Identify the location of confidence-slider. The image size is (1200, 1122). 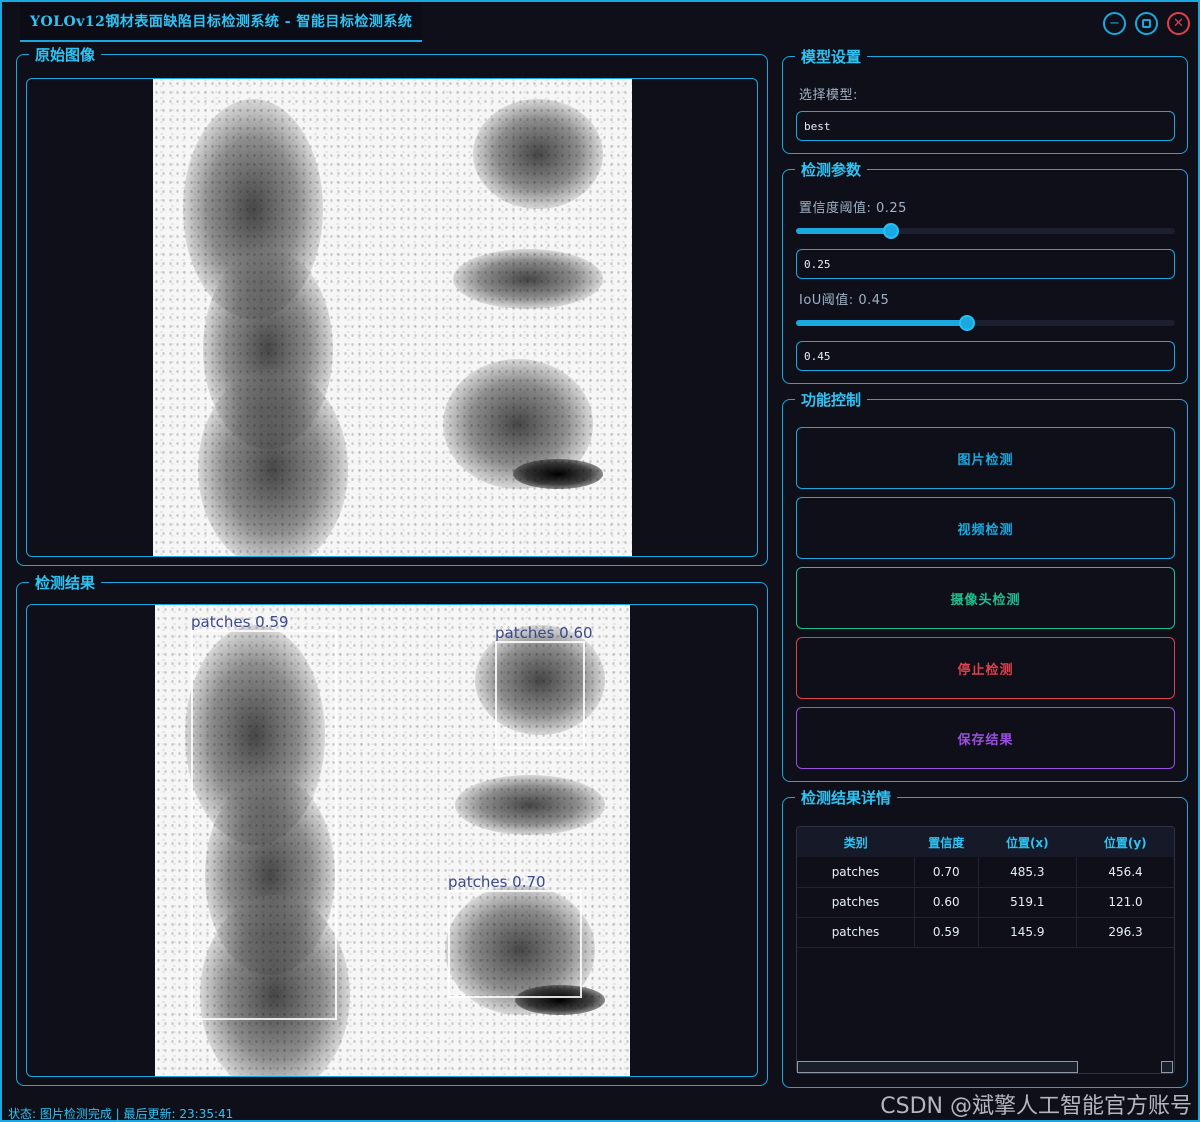
(985, 231).